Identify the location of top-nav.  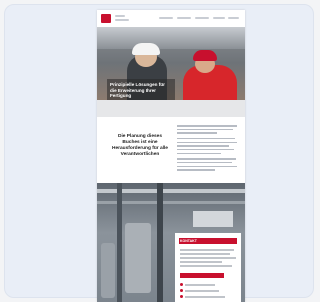
(171, 18).